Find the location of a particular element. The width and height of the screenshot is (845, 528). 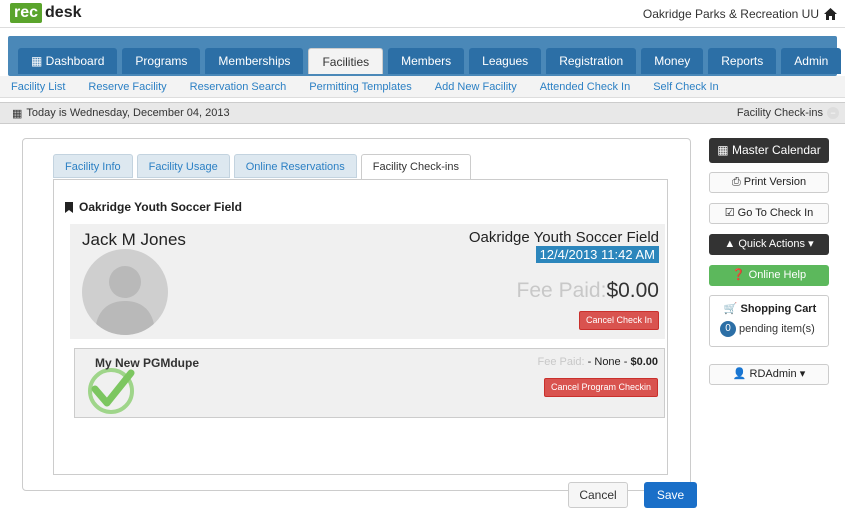

subnav-self-check-in: Self Check In is located at coordinates (685, 87).